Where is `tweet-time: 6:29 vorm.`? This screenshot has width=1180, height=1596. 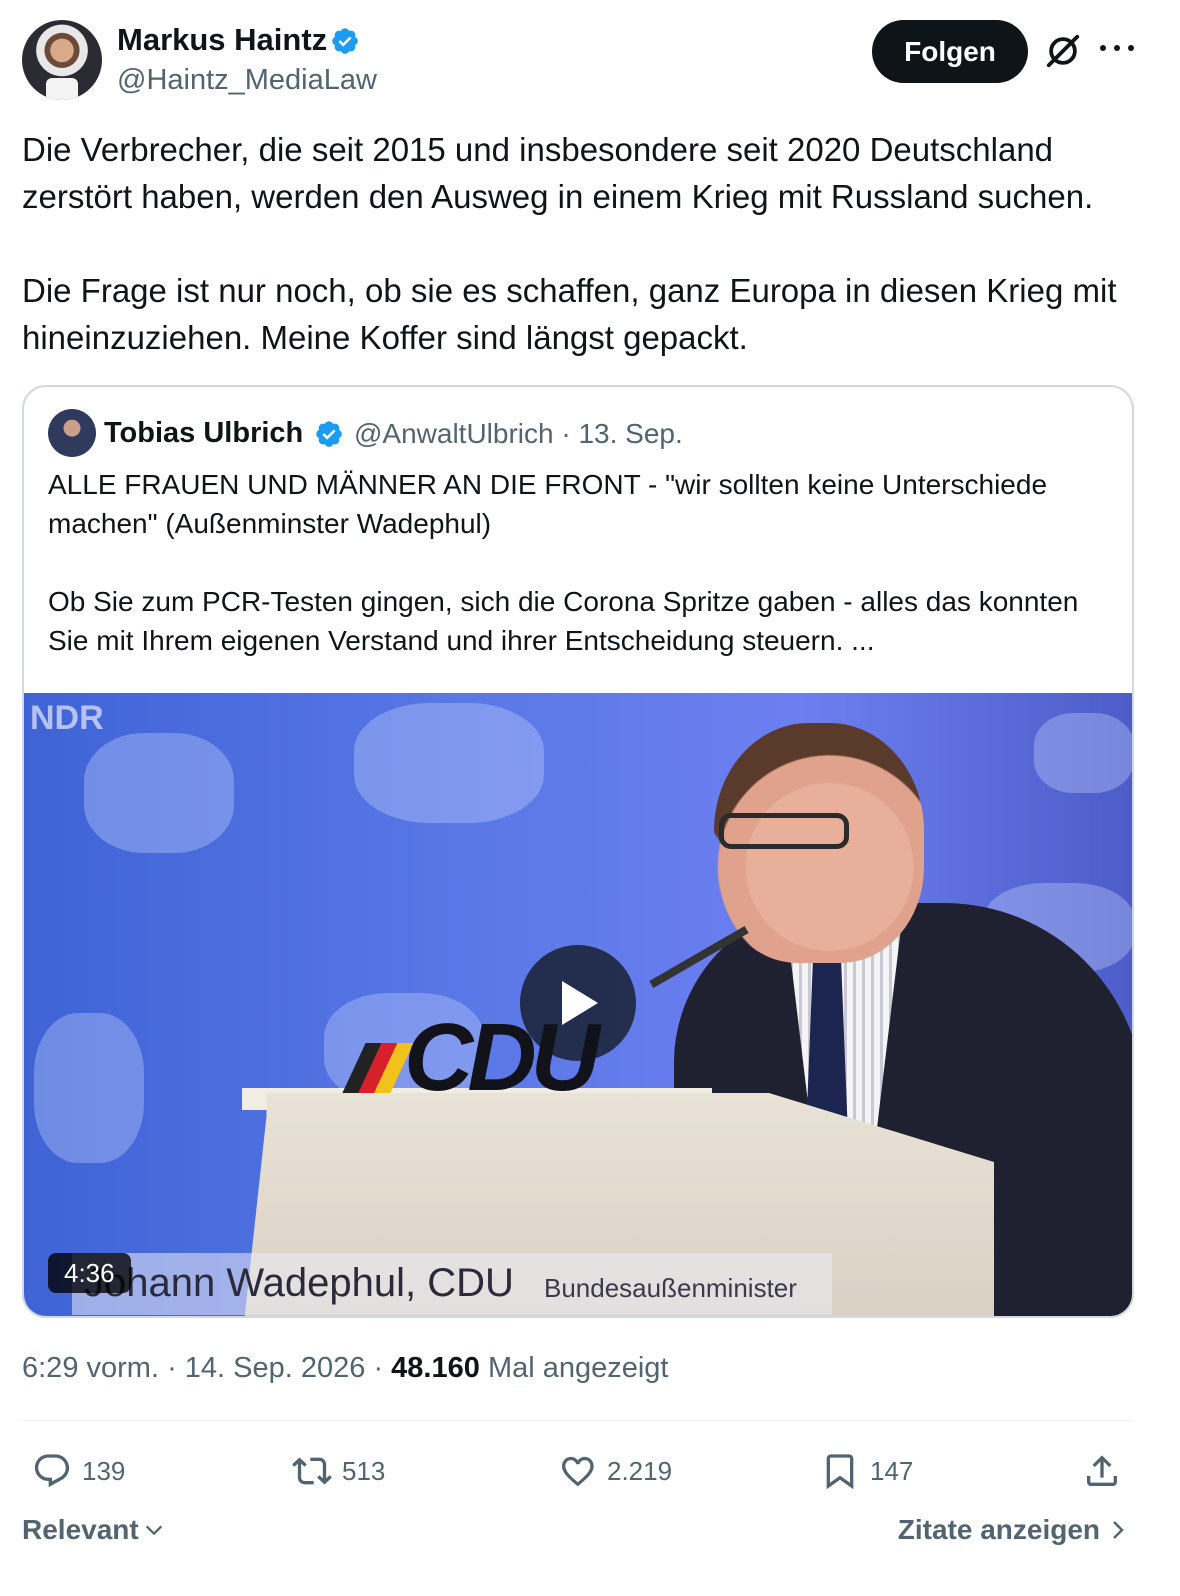 tweet-time: 6:29 vorm. is located at coordinates (90, 1368).